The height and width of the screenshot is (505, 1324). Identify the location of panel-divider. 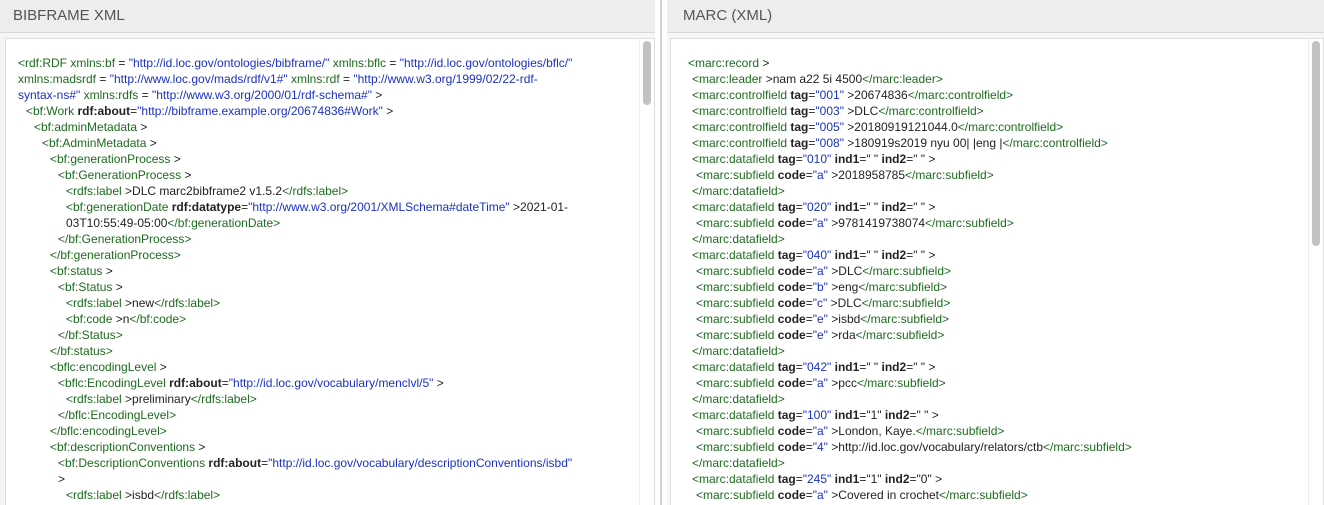
(661, 252).